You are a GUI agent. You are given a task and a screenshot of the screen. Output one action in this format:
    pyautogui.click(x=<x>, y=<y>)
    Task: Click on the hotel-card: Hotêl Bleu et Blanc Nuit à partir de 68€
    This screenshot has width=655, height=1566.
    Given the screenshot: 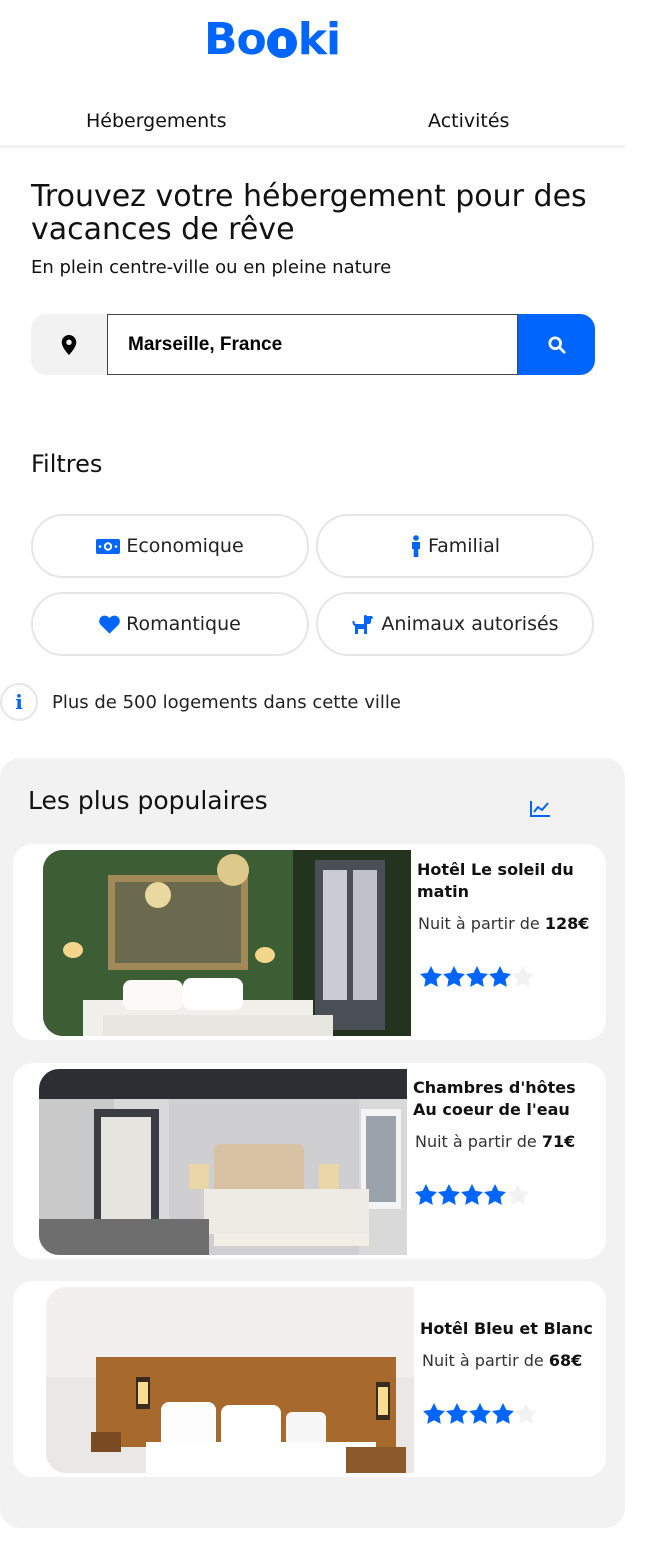 What is the action you would take?
    pyautogui.click(x=309, y=1379)
    